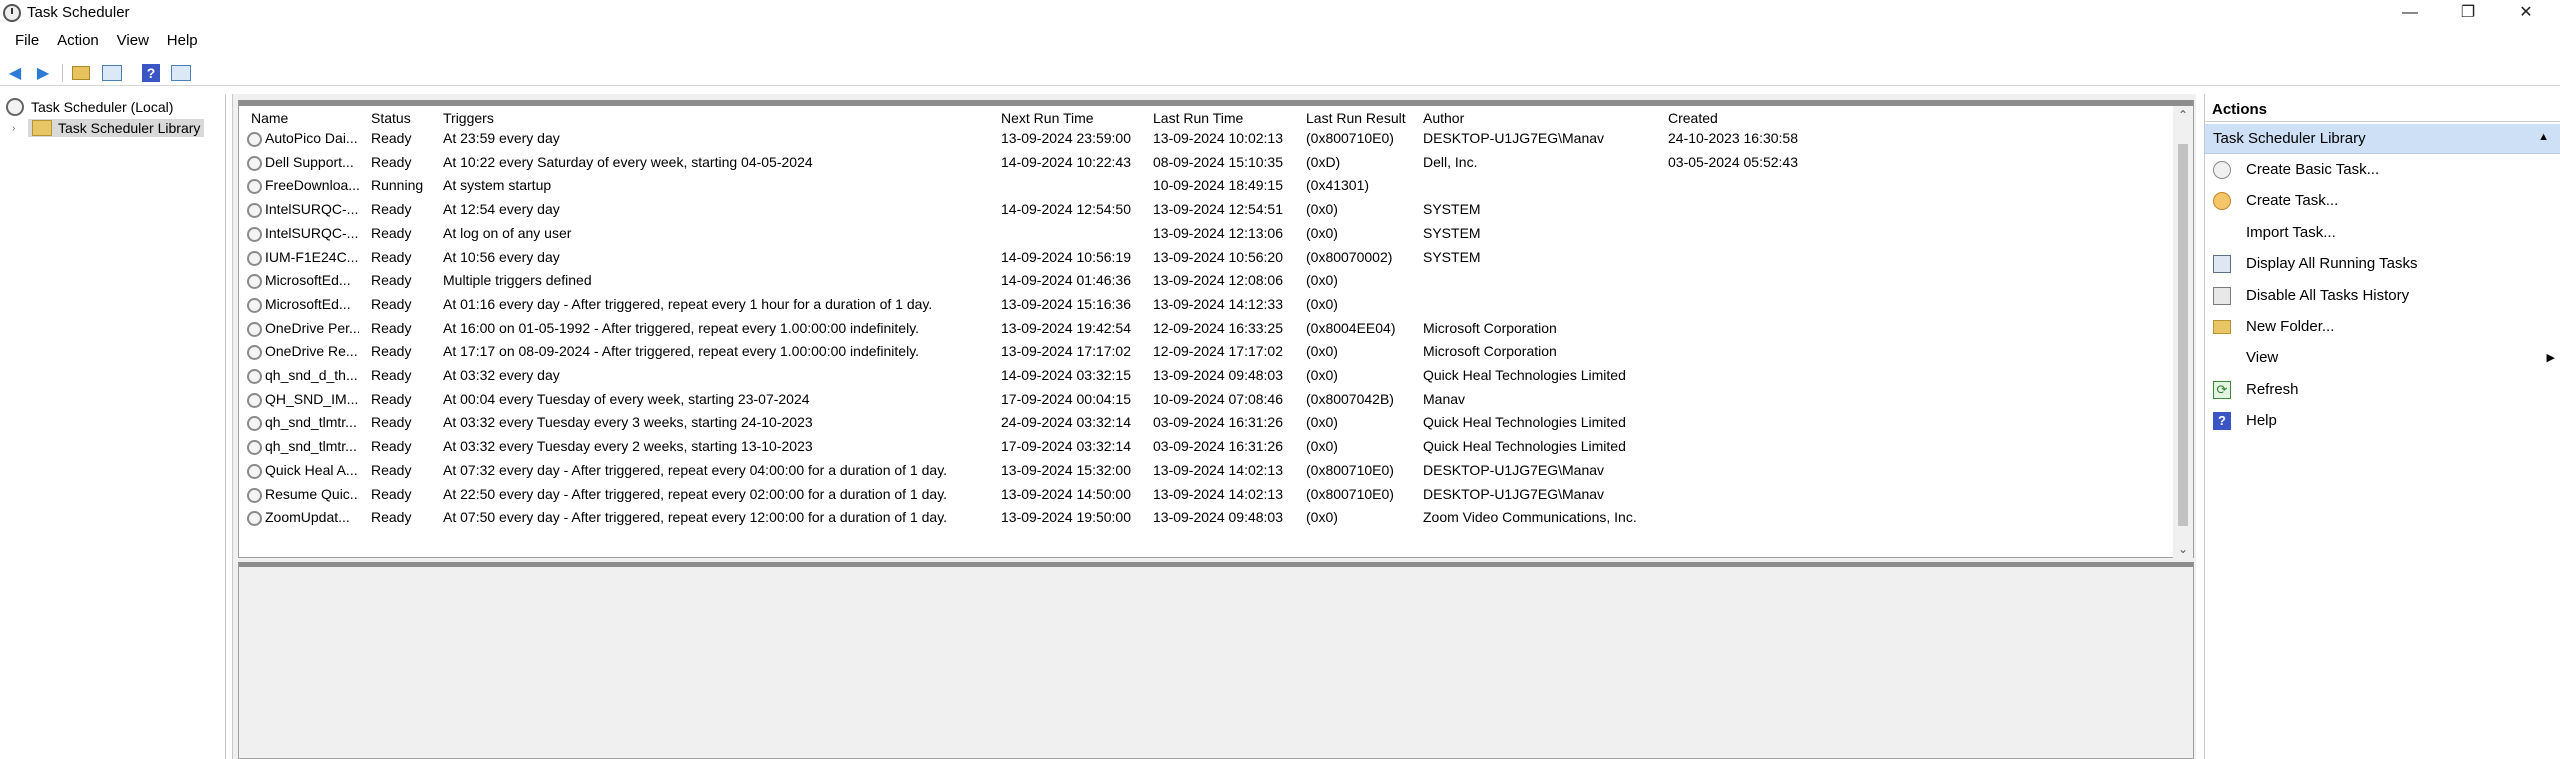 Image resolution: width=2560 pixels, height=759 pixels. I want to click on collapse-arrow-icon: ▲, so click(2543, 137).